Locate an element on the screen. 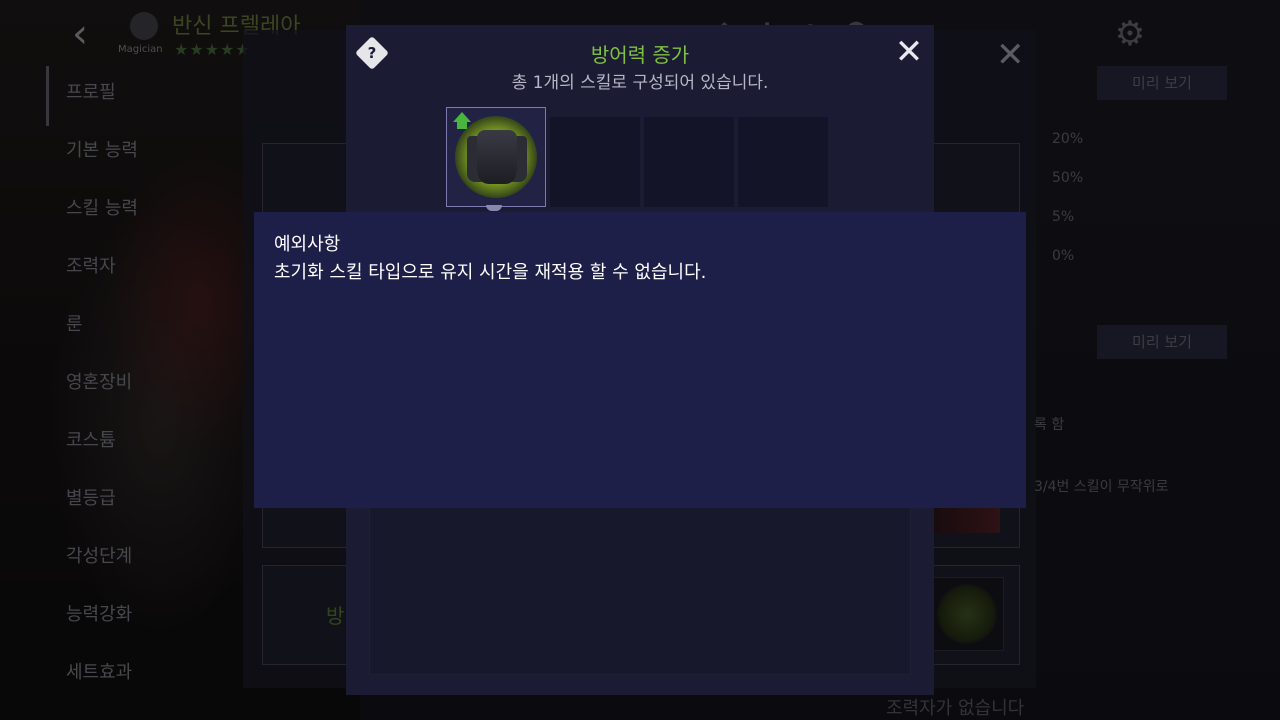 This screenshot has width=1280, height=720. skill-detail-area is located at coordinates (640, 590).